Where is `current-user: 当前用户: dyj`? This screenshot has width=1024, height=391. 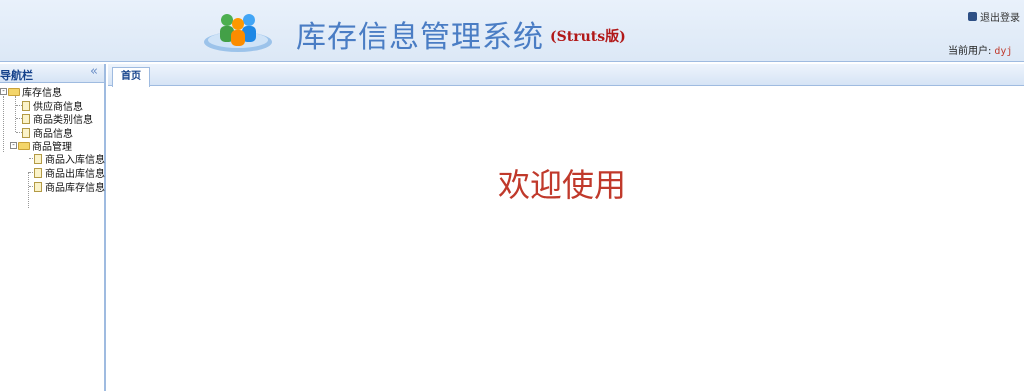
current-user: 当前用户: dyj is located at coordinates (980, 49).